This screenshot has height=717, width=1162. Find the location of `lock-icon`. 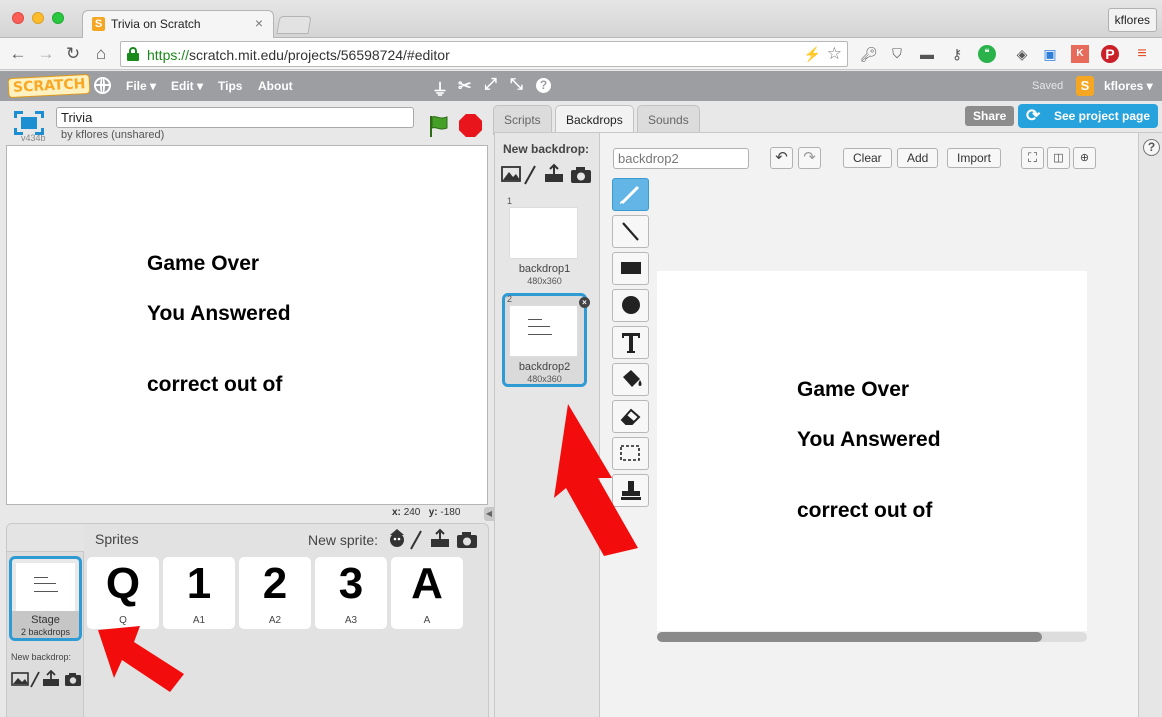

lock-icon is located at coordinates (133, 54).